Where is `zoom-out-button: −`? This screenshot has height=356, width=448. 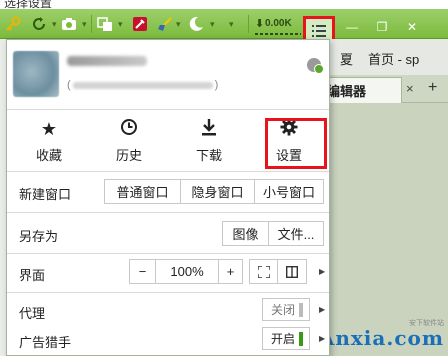 zoom-out-button: − is located at coordinates (143, 271).